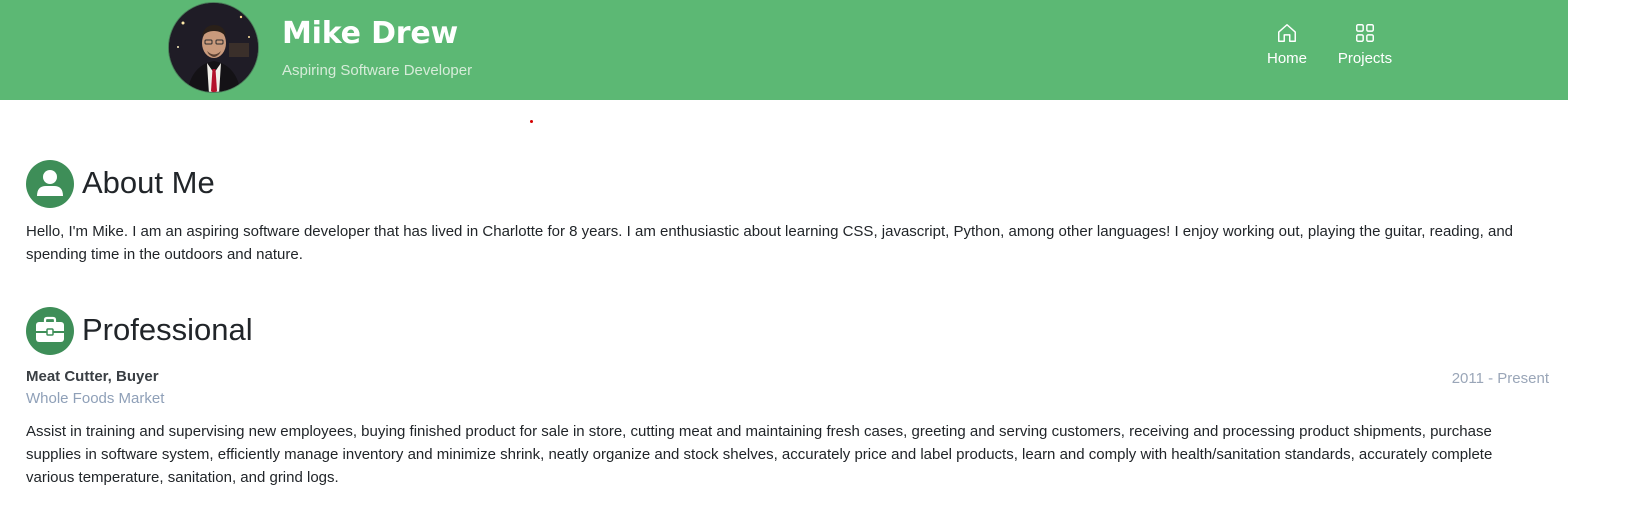  What do you see at coordinates (148, 182) in the screenshot?
I see `about-heading: About Me` at bounding box center [148, 182].